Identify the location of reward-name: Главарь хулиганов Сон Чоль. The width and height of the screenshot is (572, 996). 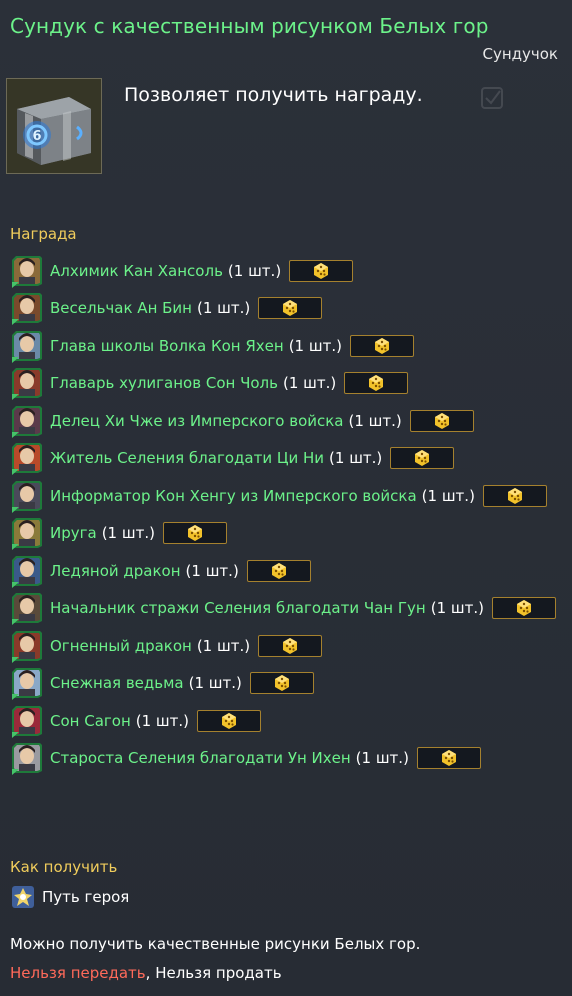
(164, 383).